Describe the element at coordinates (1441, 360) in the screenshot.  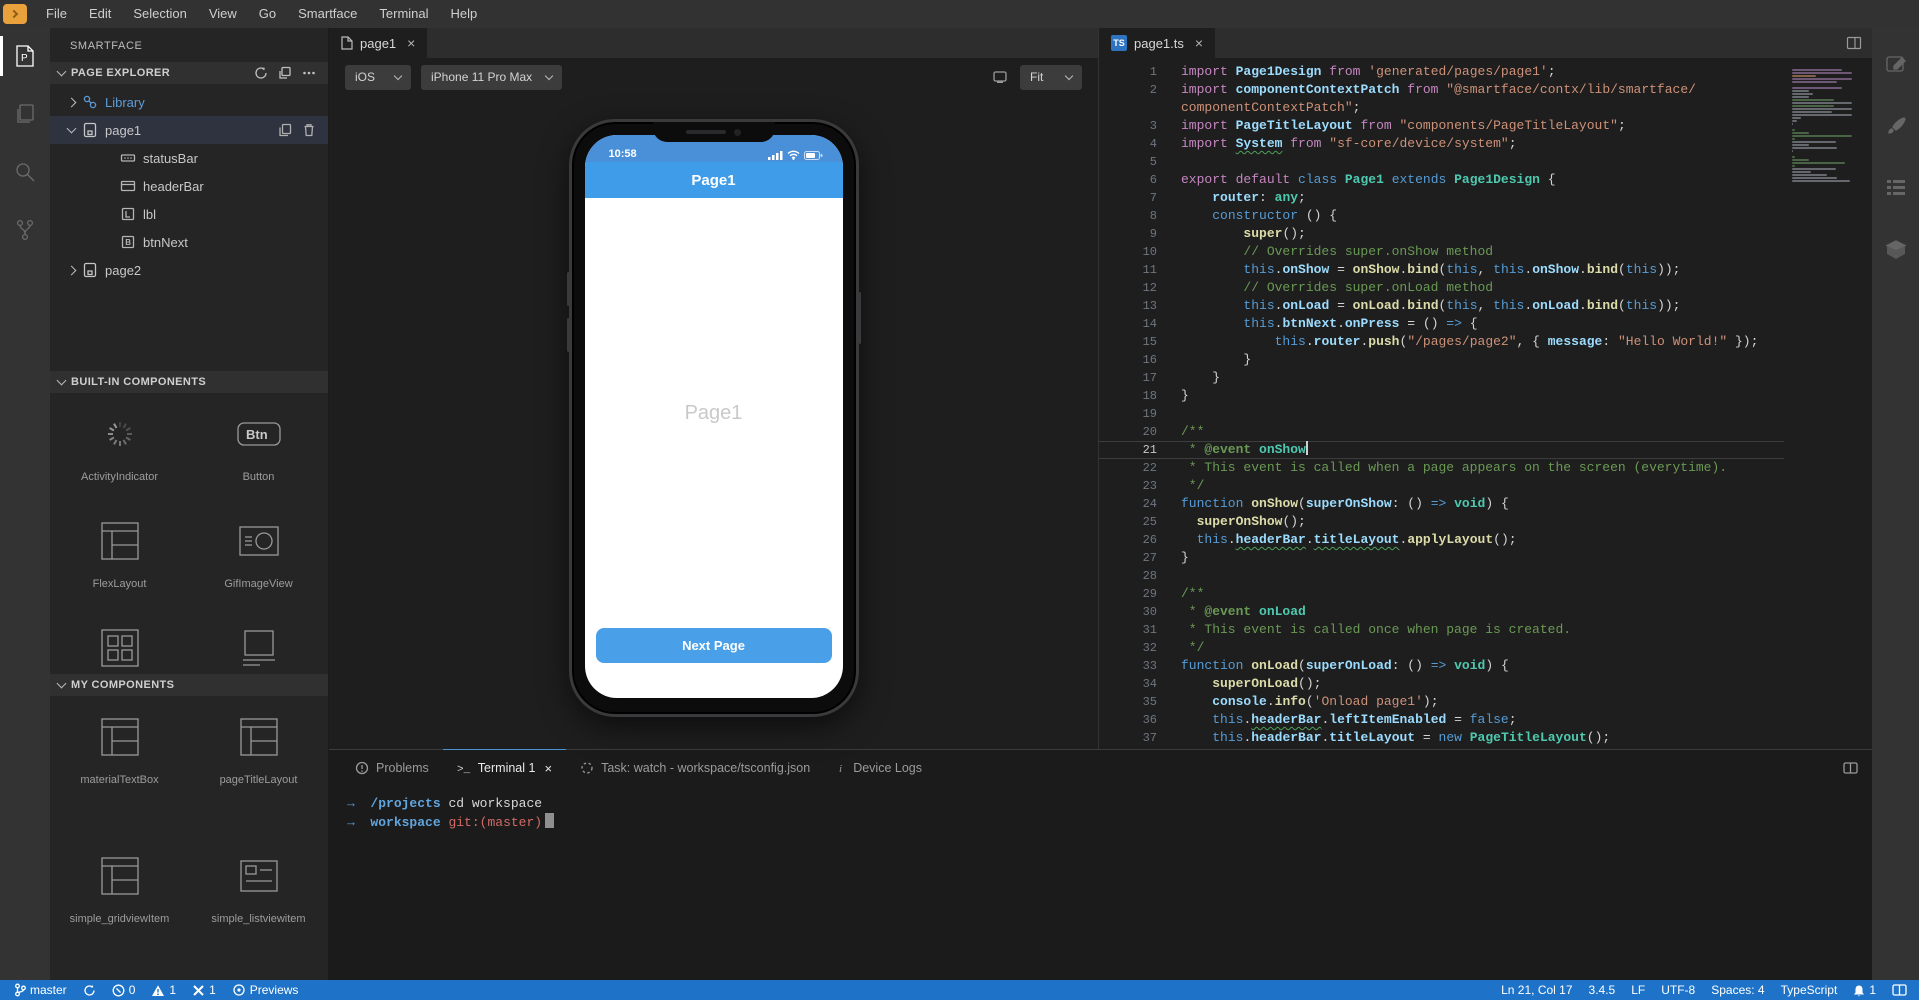
I see `code-line: 16 }` at that location.